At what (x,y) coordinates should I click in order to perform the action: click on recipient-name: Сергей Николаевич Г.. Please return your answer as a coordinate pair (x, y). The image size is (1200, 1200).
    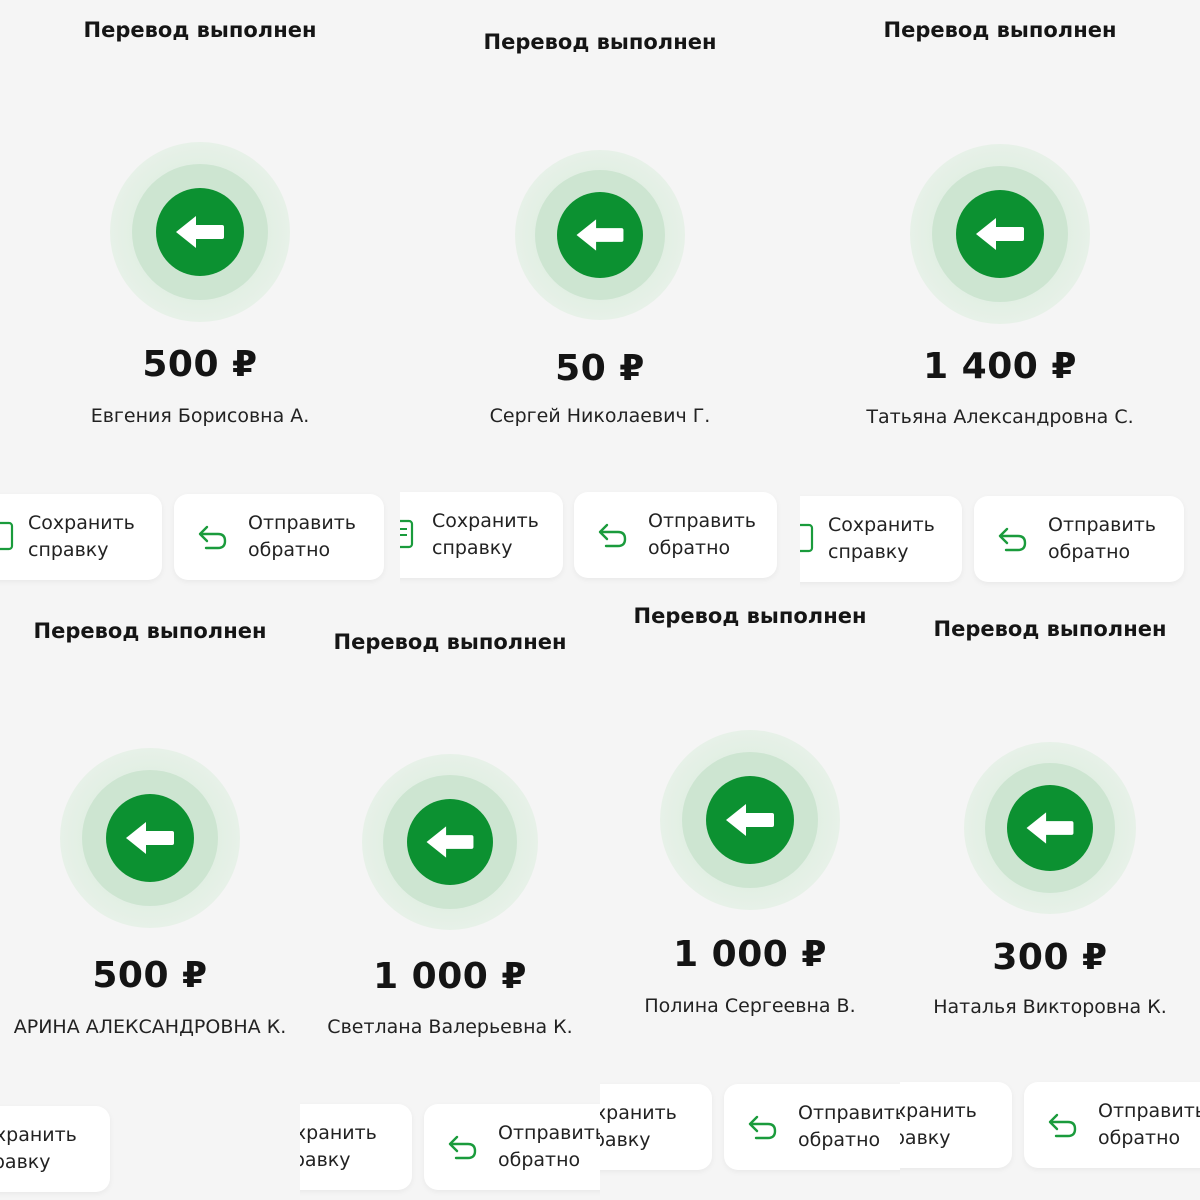
    Looking at the image, I should click on (600, 416).